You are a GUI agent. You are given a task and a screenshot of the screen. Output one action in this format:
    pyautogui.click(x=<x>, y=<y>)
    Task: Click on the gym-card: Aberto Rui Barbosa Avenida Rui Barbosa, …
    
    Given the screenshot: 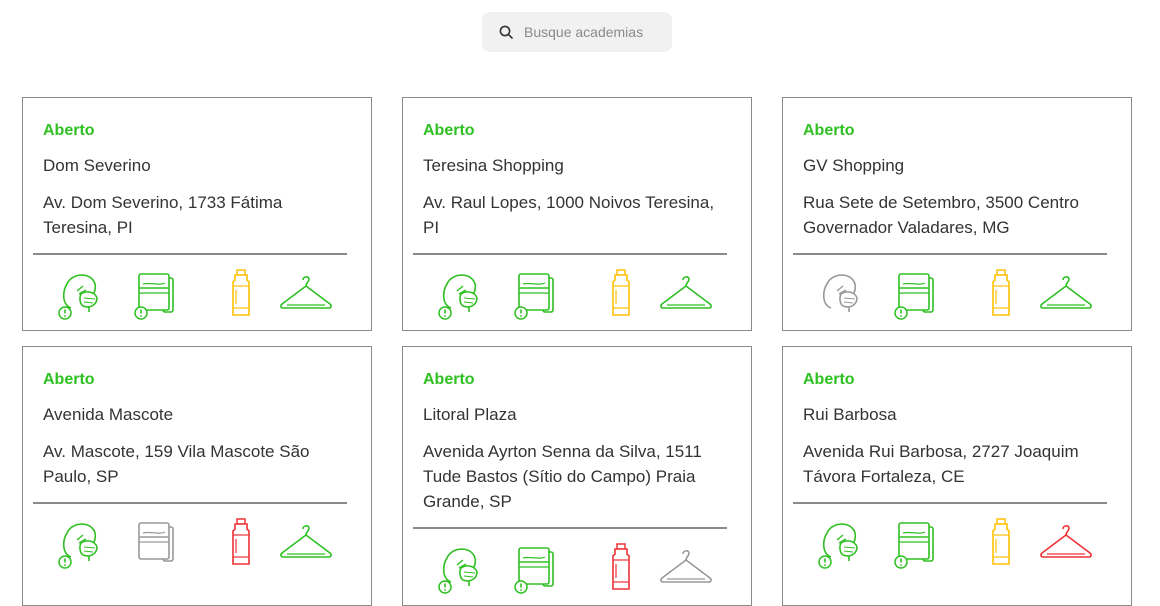 What is the action you would take?
    pyautogui.click(x=957, y=476)
    